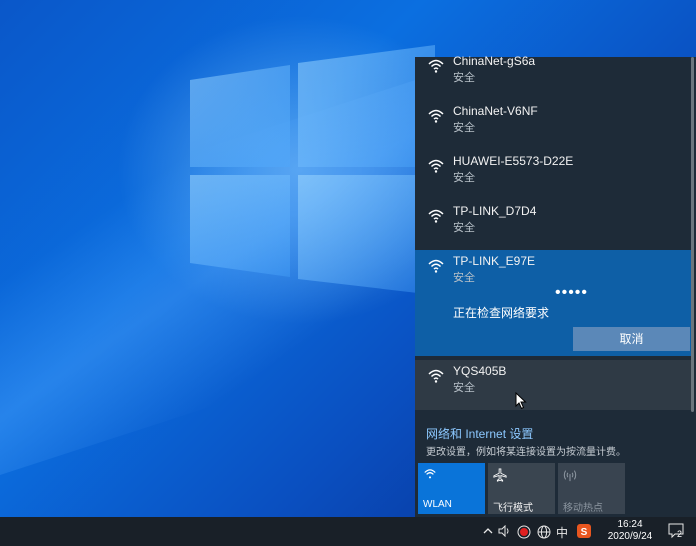 This screenshot has width=696, height=546. I want to click on wifi-icon, so click(430, 474).